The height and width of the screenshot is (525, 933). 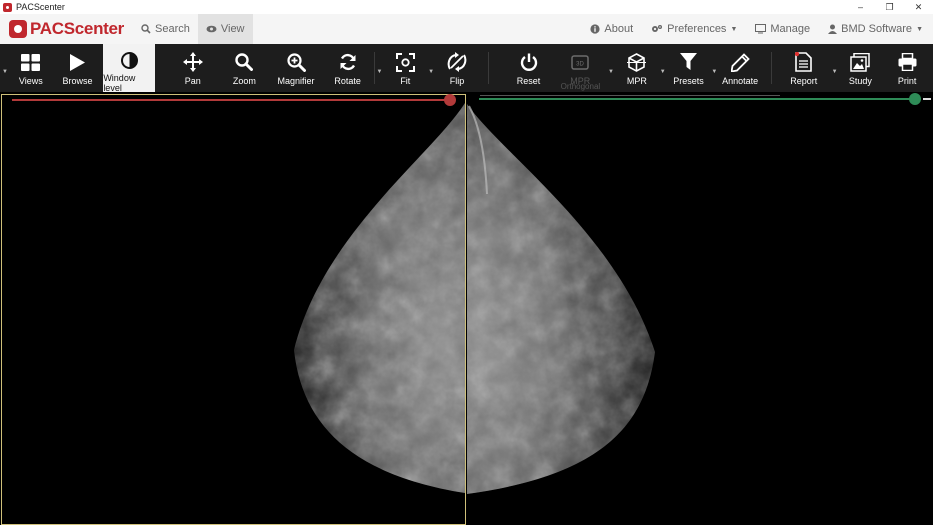 I want to click on preferences-menu: Preferences ▼, so click(x=694, y=29).